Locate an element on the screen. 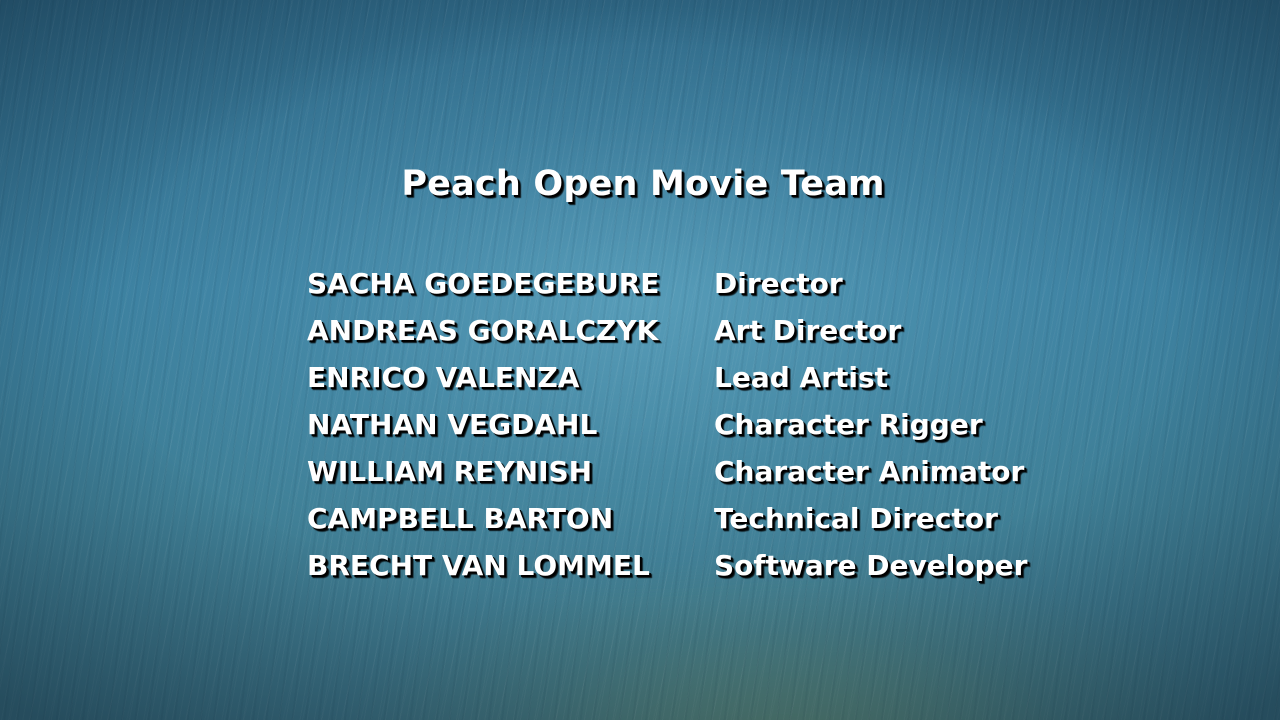 The image size is (1280, 720). member-name: ENRICO VALENZA is located at coordinates (443, 377).